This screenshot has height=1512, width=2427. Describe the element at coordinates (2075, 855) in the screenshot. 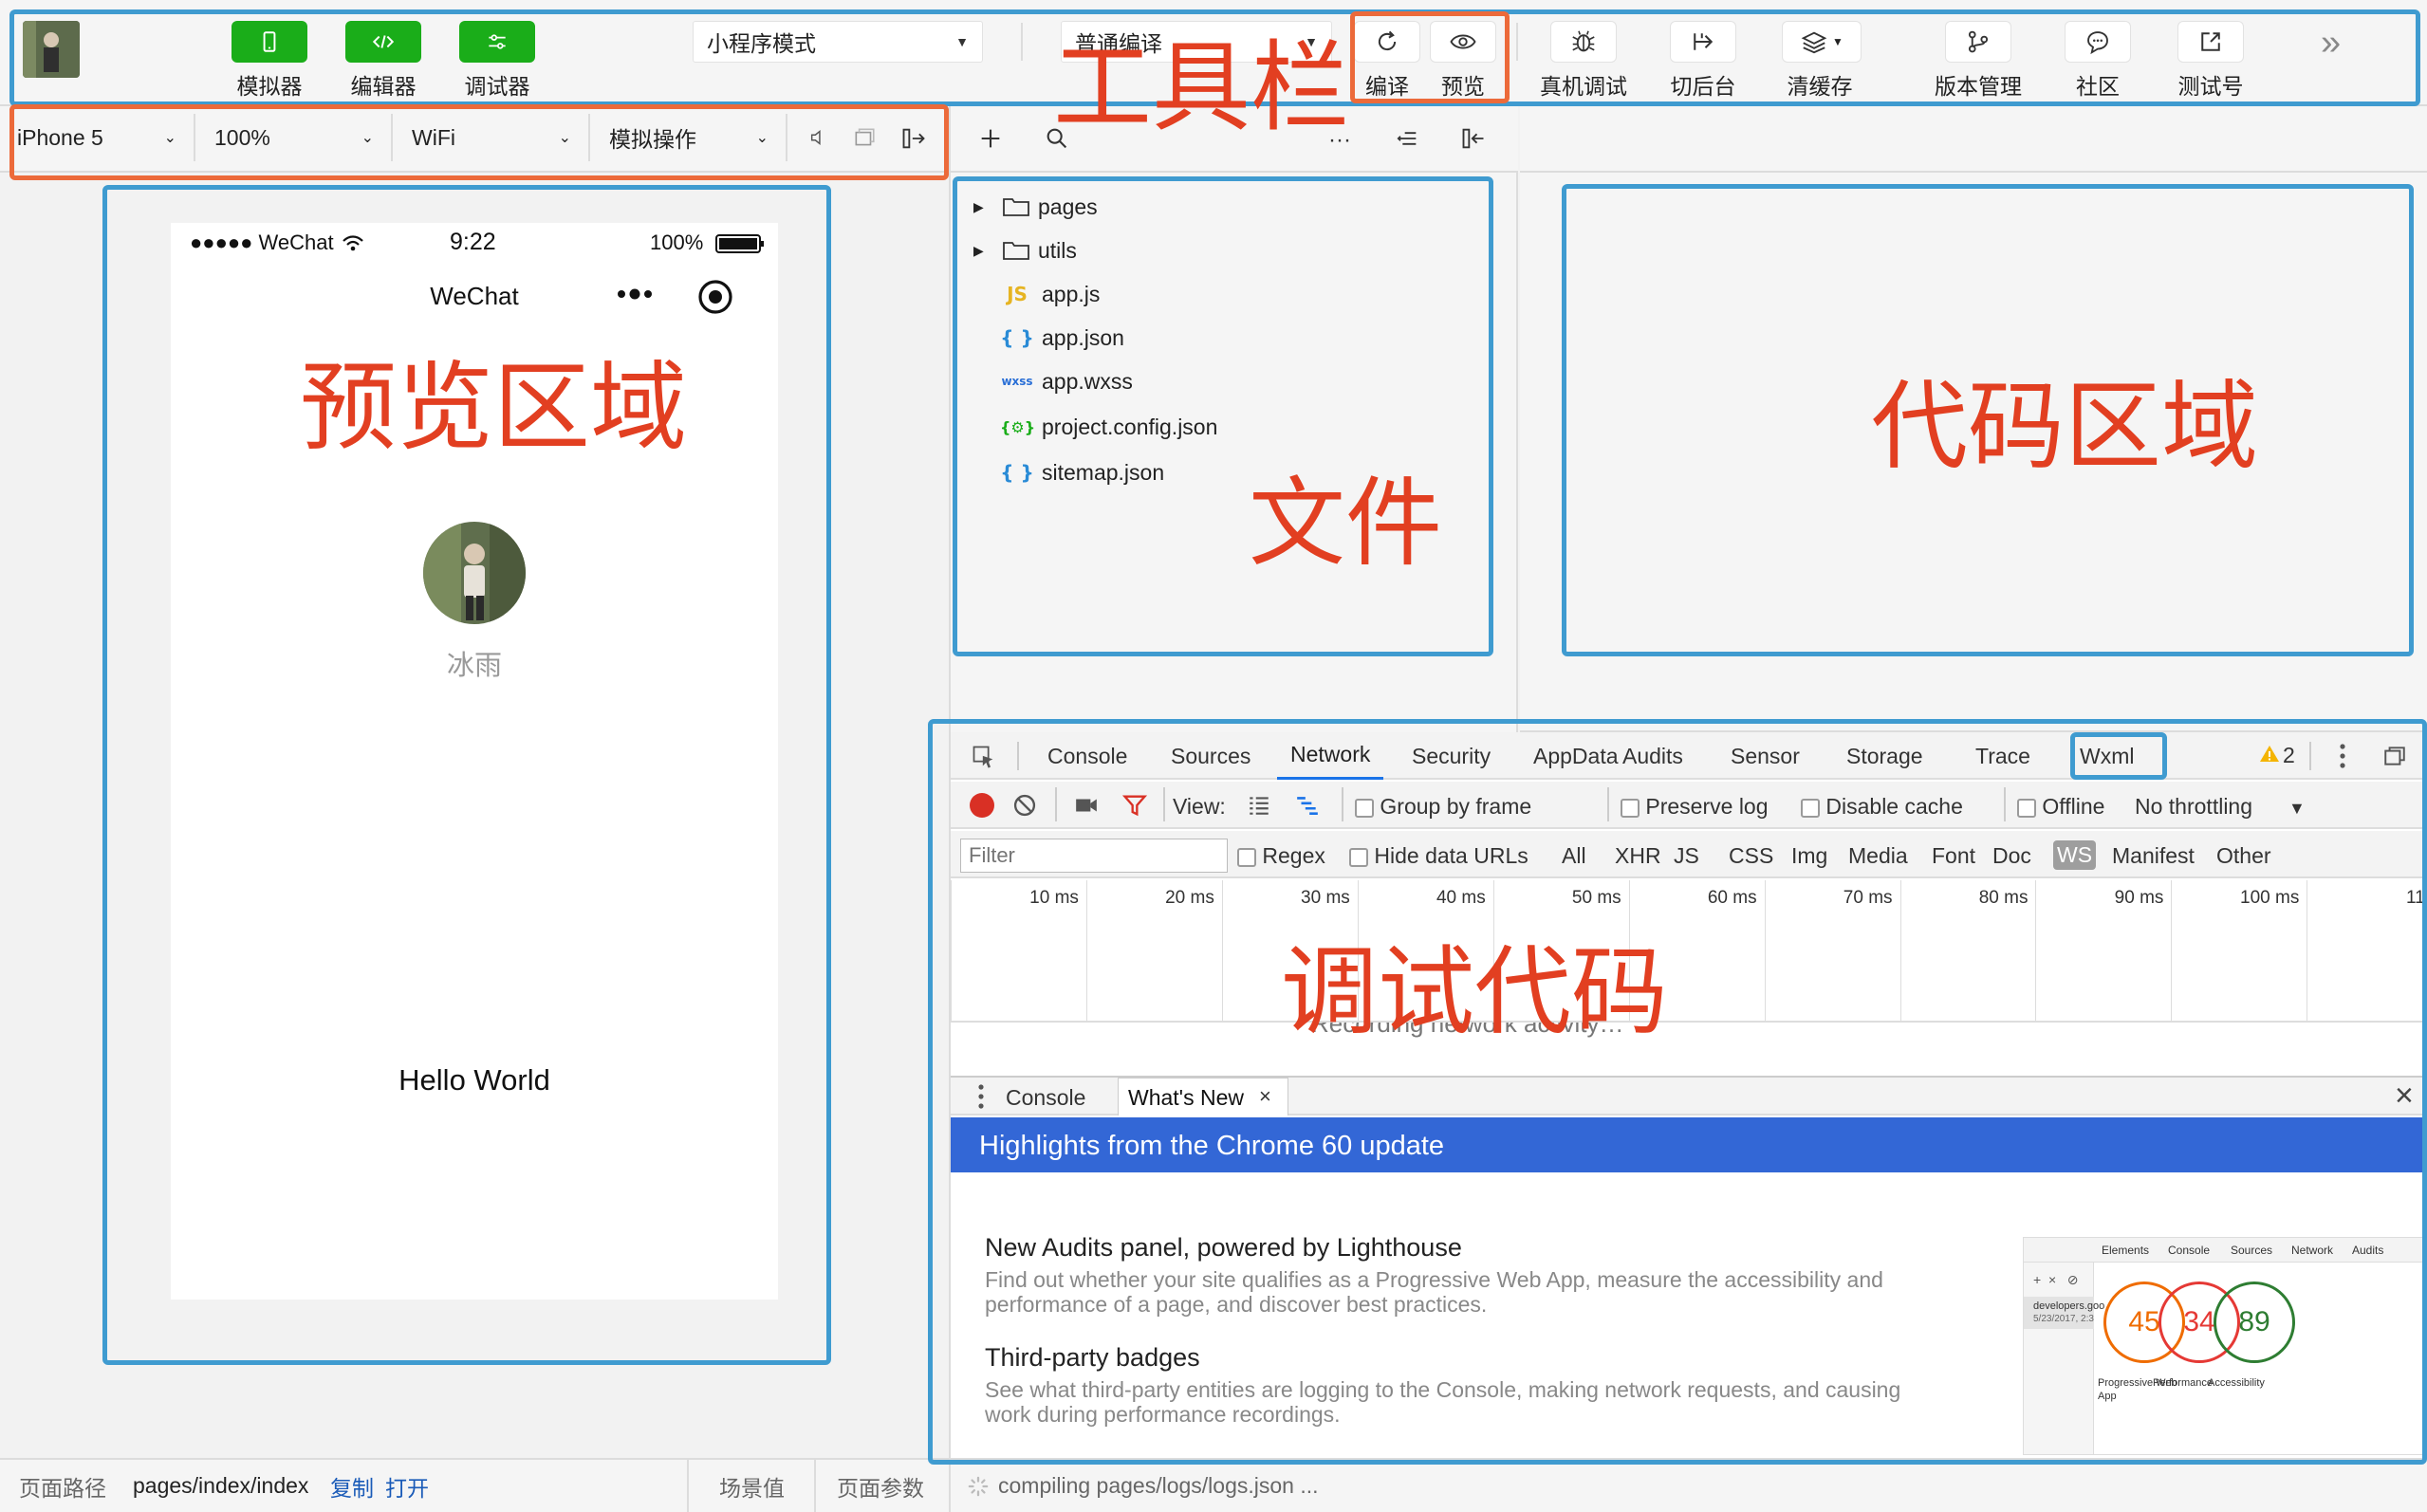

I see `type-filter-ws: WS` at that location.